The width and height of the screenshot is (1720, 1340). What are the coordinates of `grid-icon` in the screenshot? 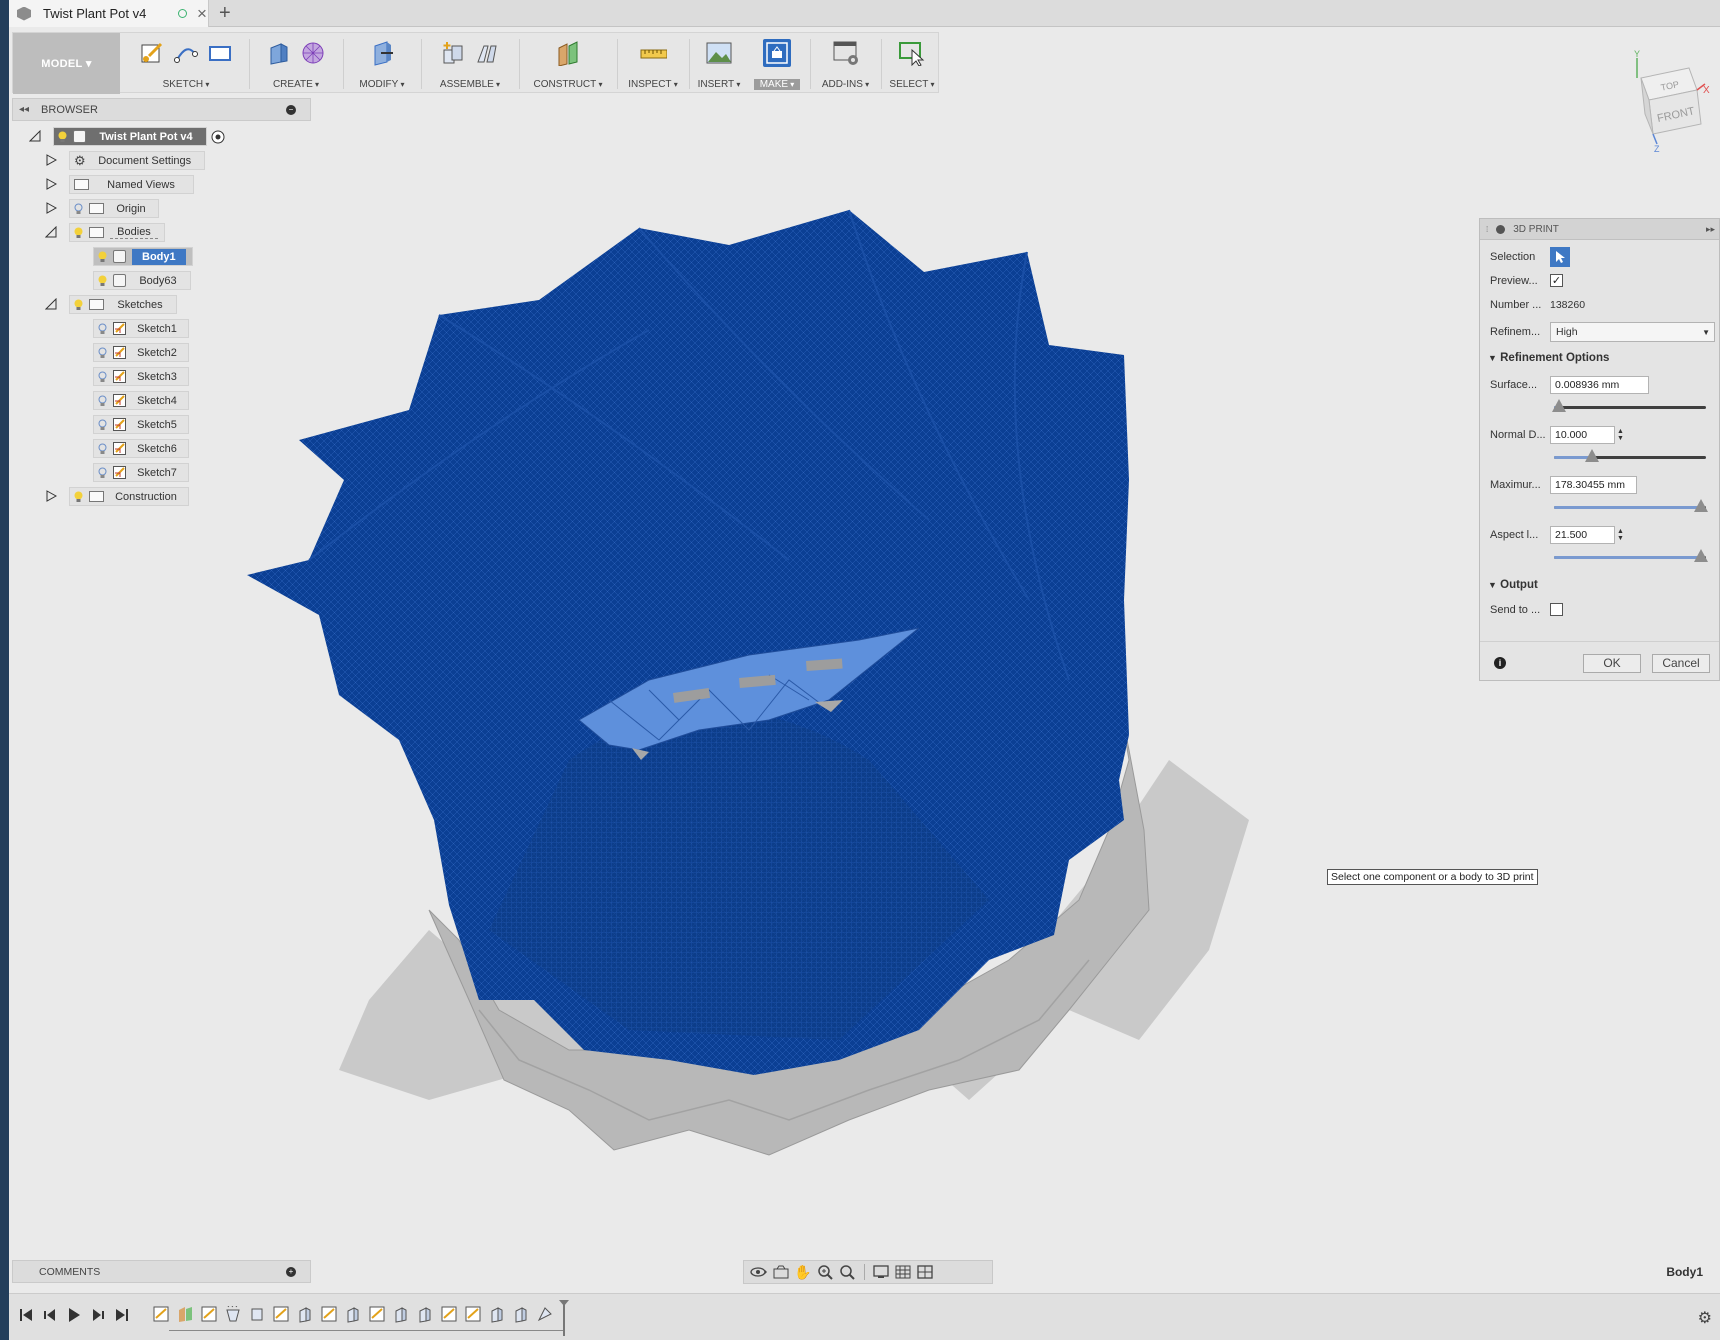 It's located at (904, 1272).